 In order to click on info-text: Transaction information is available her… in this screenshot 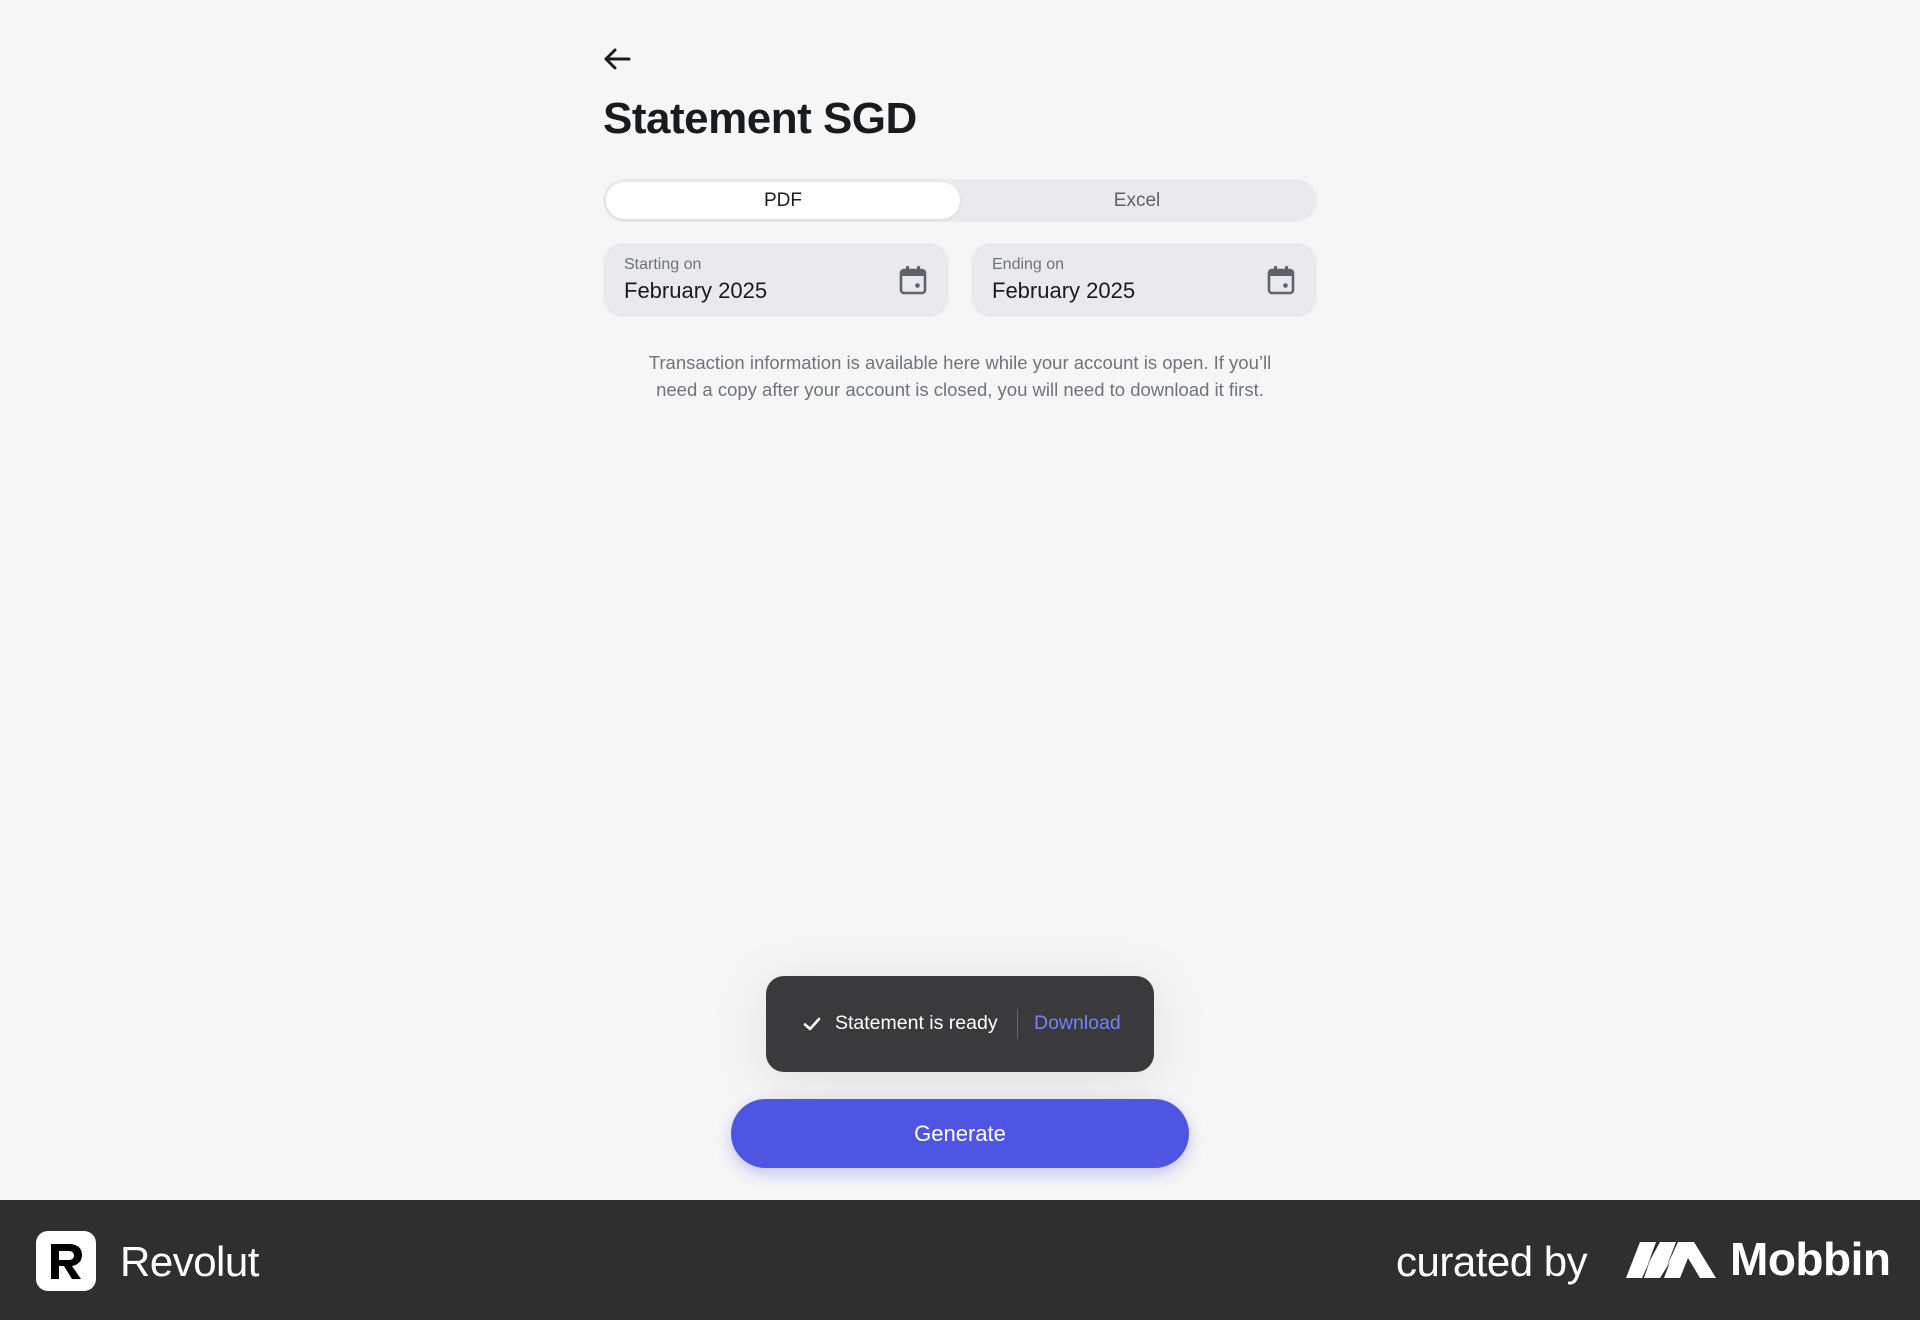, I will do `click(960, 376)`.